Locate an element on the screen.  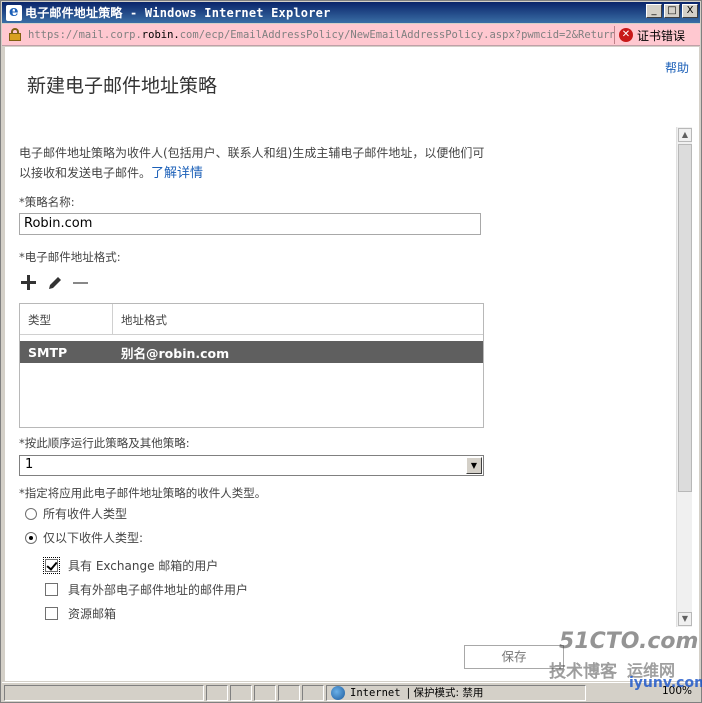
zone-label: Internet is located at coordinates (375, 692).